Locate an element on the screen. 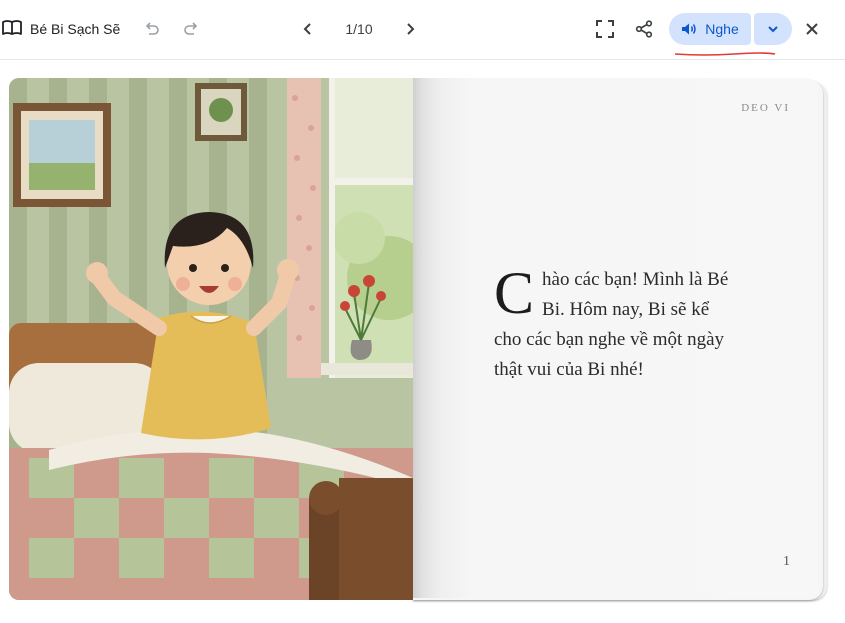 The height and width of the screenshot is (623, 845). book-icon is located at coordinates (12, 28).